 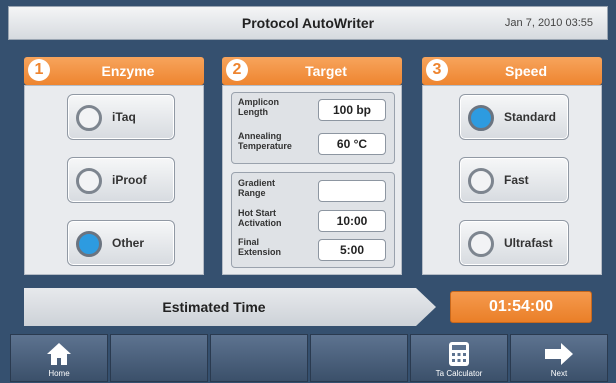 What do you see at coordinates (459, 373) in the screenshot?
I see `ta-calculator-label: Ta Calculator` at bounding box center [459, 373].